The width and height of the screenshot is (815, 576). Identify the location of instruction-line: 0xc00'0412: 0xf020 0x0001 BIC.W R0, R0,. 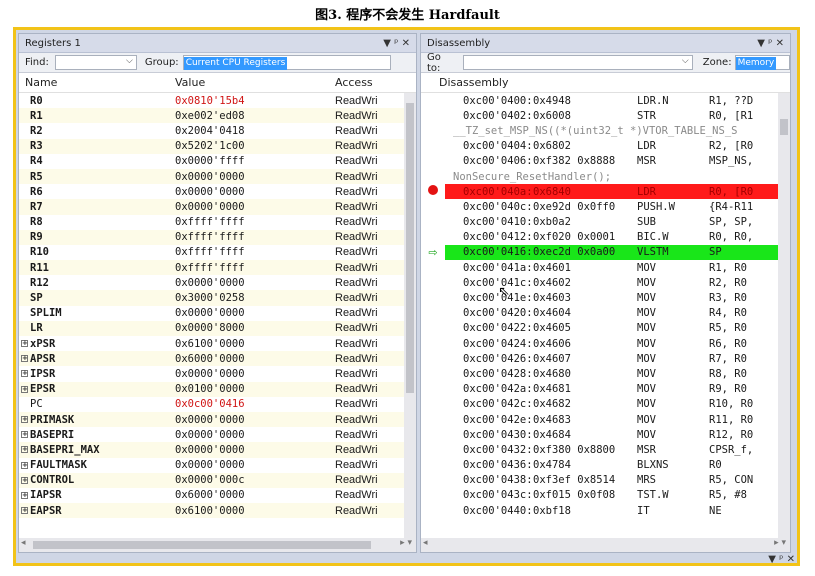
(605, 237).